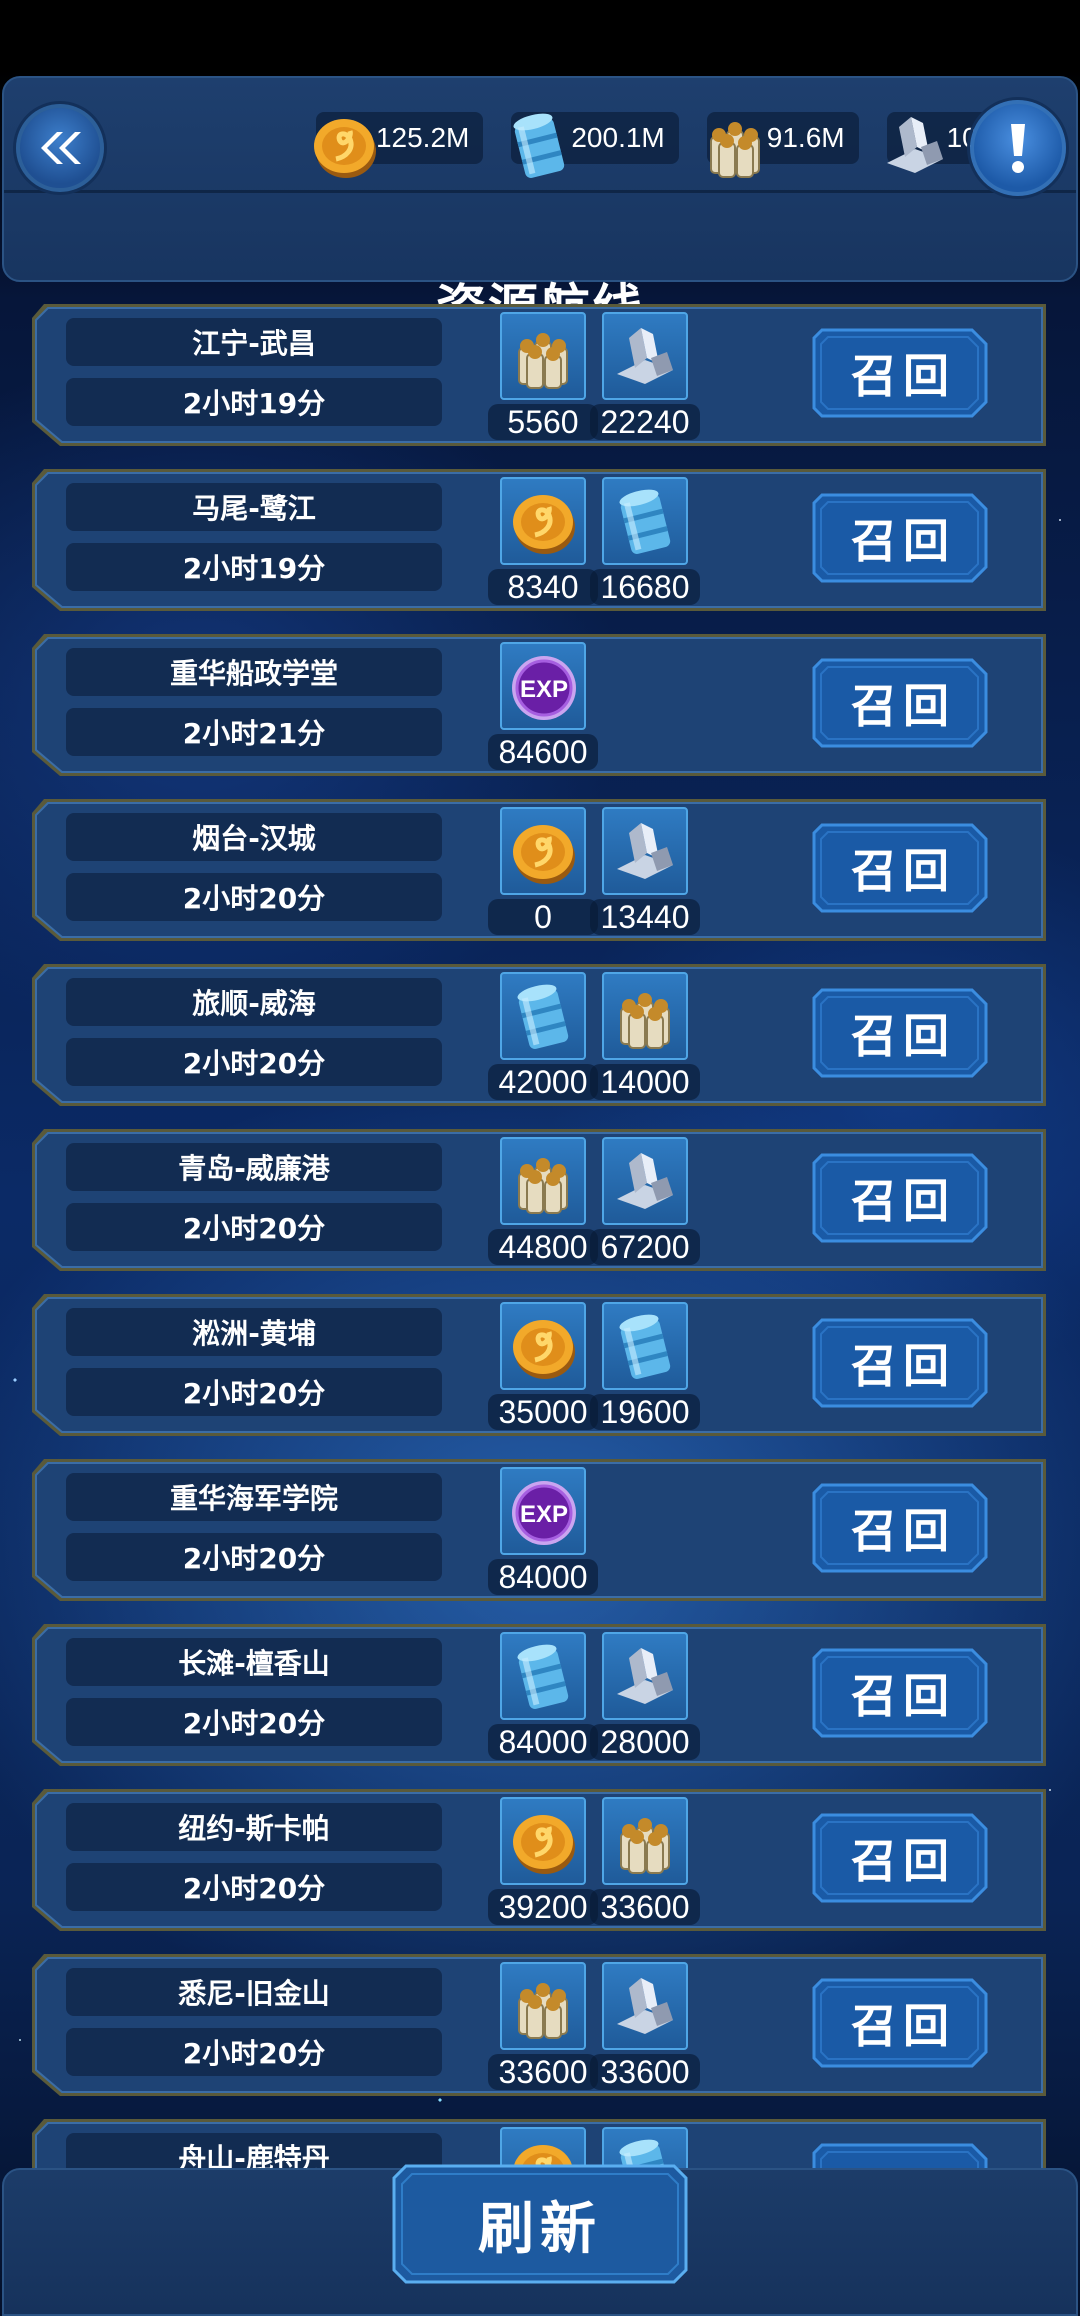 Image resolution: width=1080 pixels, height=2316 pixels. I want to click on resource-gold-coin: 125.2M, so click(398, 145).